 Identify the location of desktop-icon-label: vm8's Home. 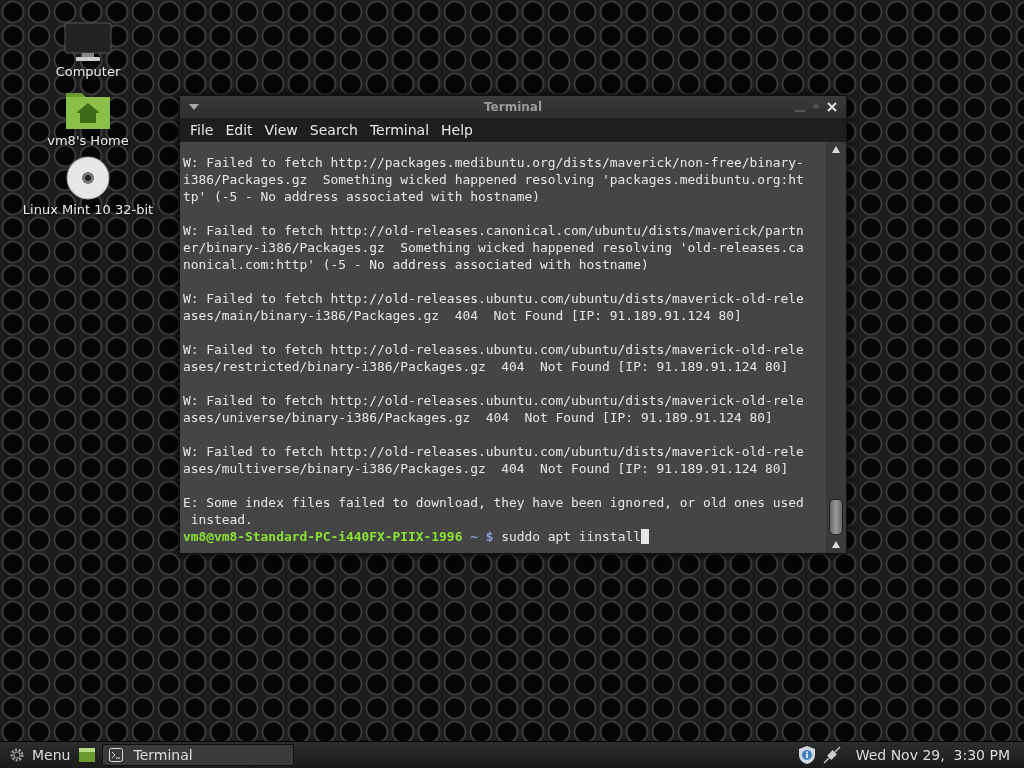
(88, 140).